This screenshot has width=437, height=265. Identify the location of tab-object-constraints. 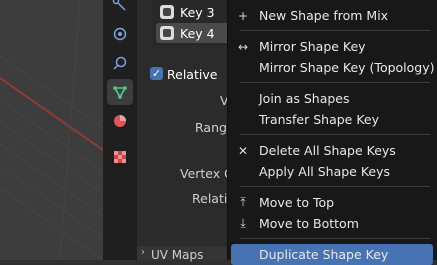
(120, 63).